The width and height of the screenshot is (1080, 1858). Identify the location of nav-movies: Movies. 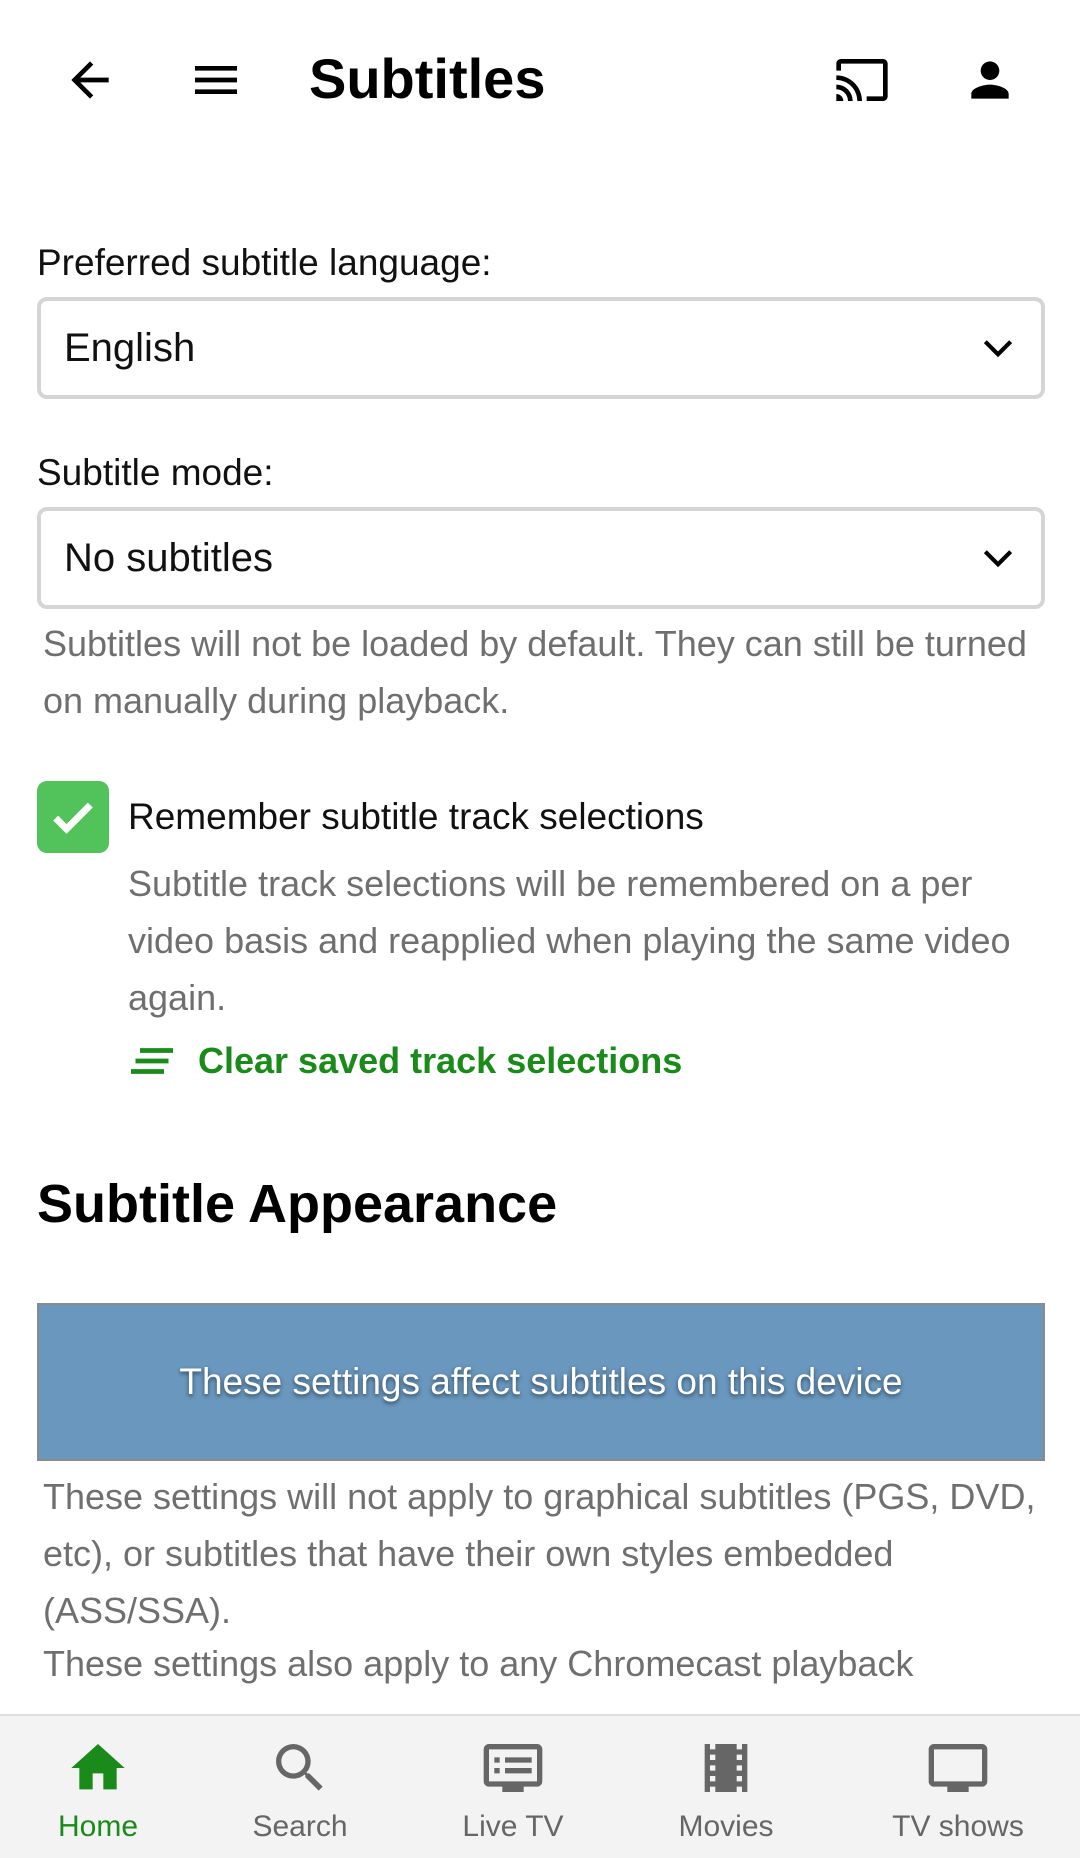
(726, 1787).